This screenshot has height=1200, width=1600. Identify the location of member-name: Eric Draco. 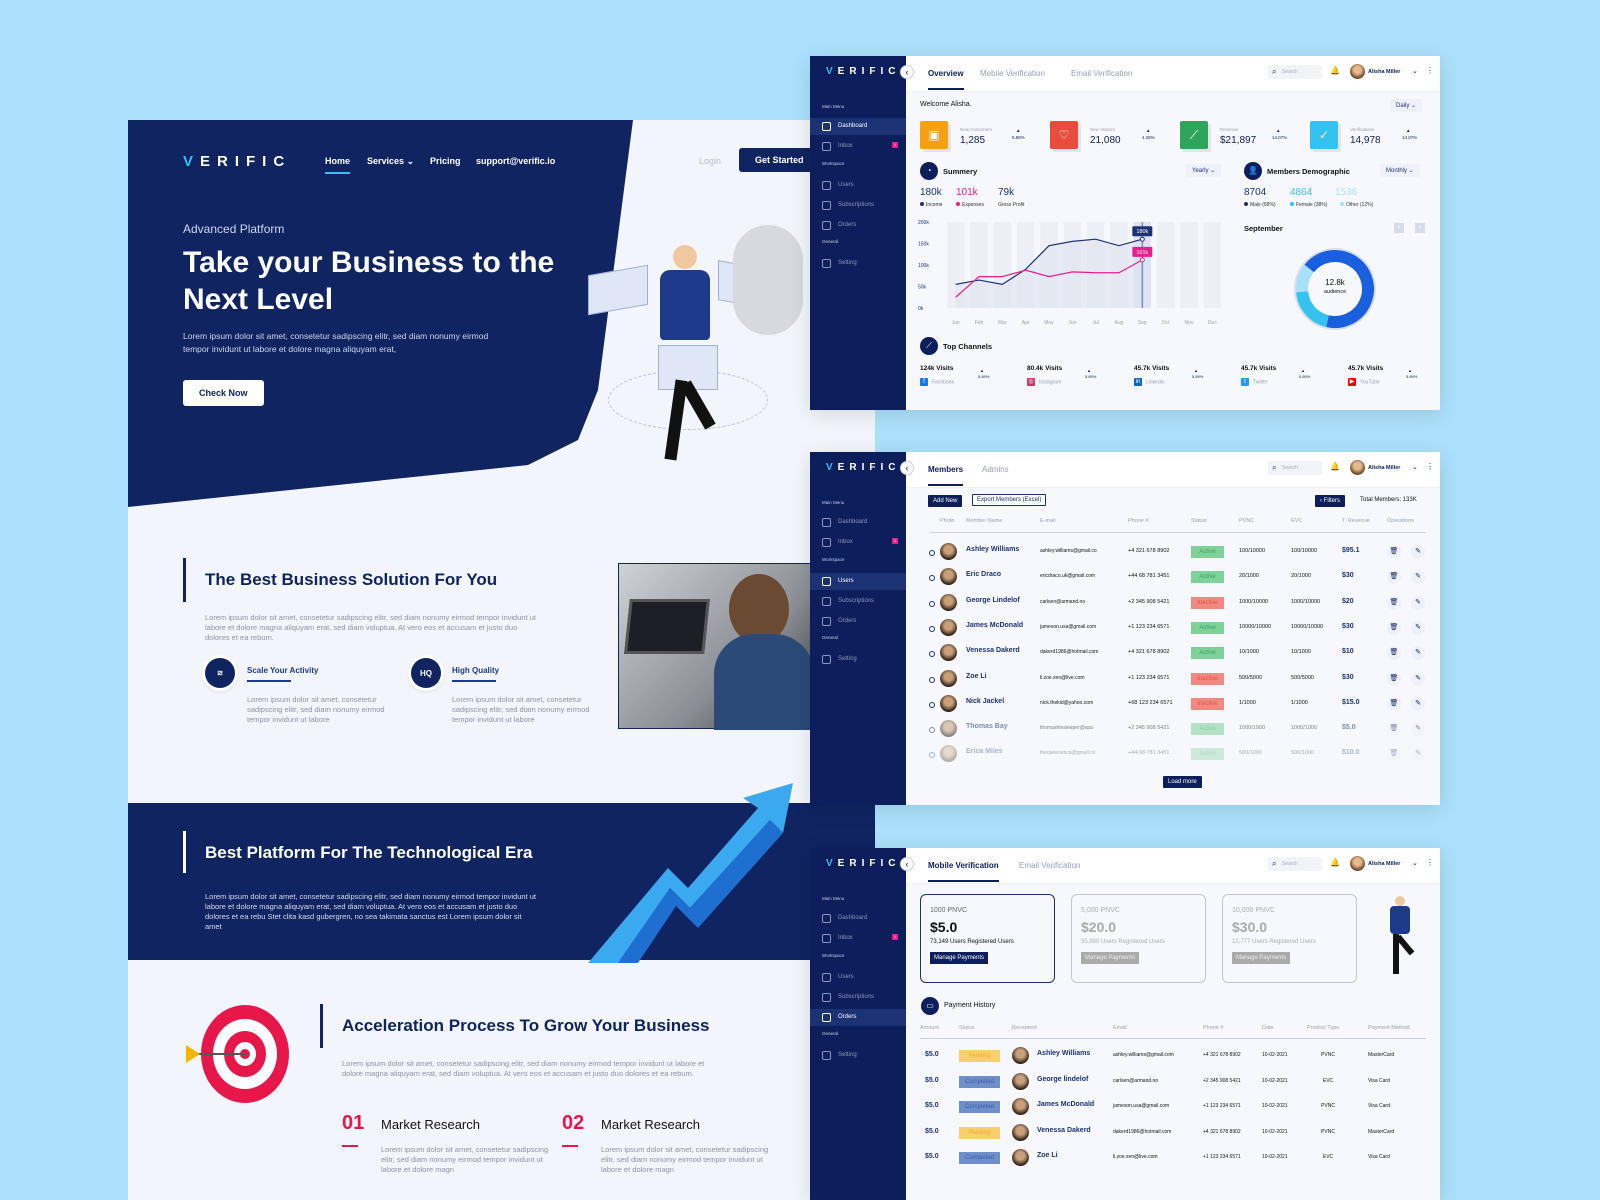
(983, 574).